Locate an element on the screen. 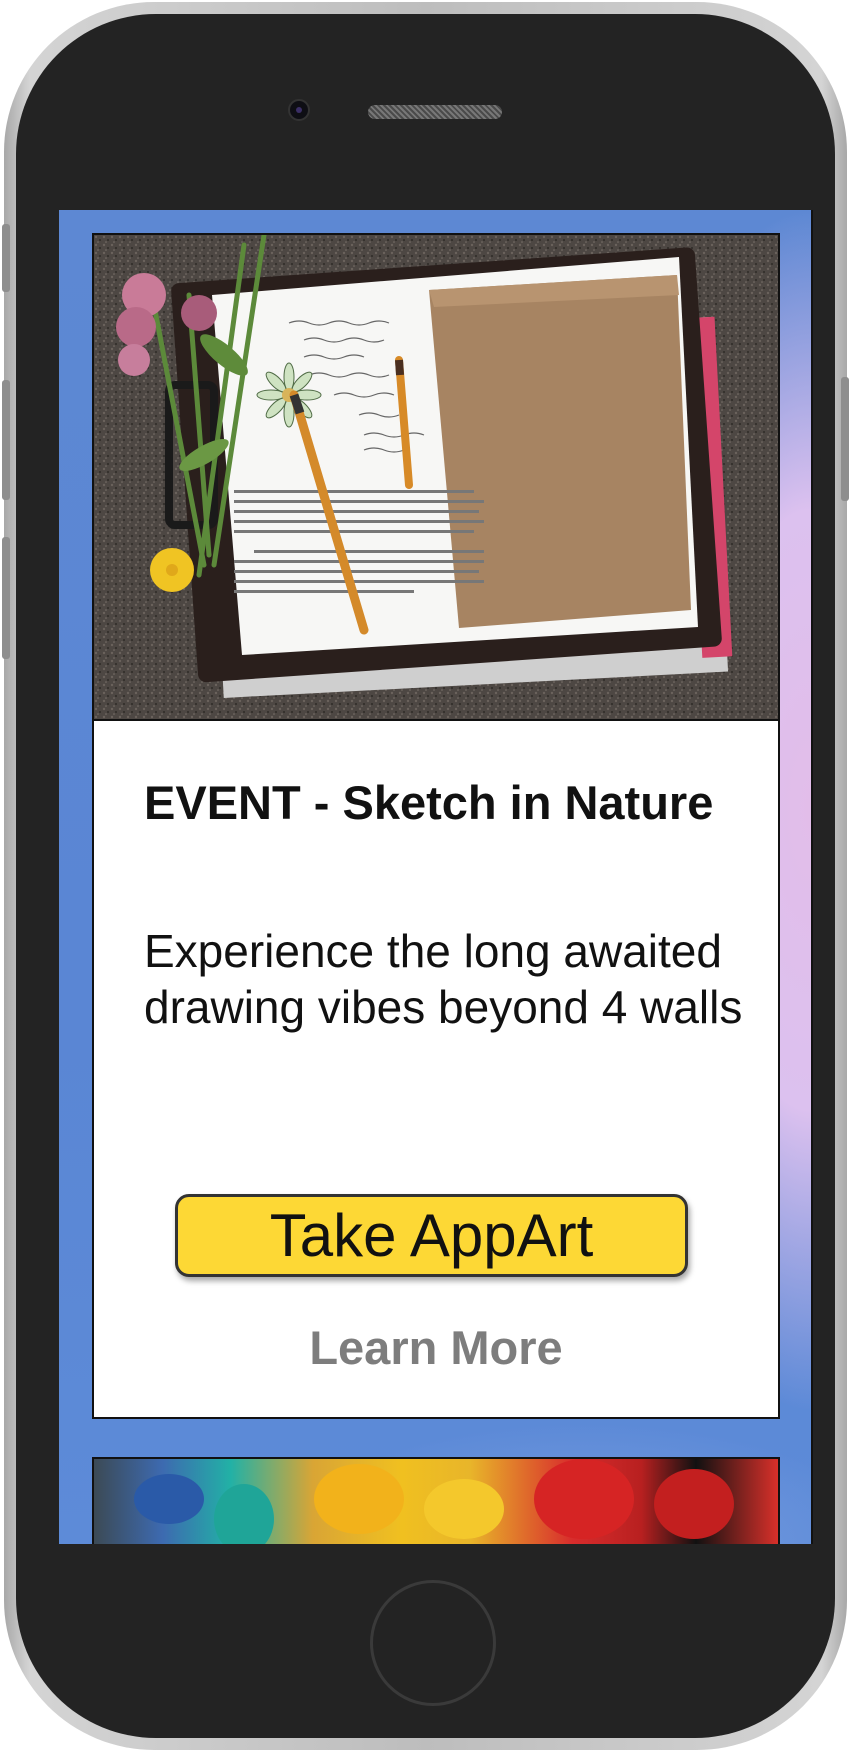 The image size is (861, 1754). mute-switch is located at coordinates (6, 258).